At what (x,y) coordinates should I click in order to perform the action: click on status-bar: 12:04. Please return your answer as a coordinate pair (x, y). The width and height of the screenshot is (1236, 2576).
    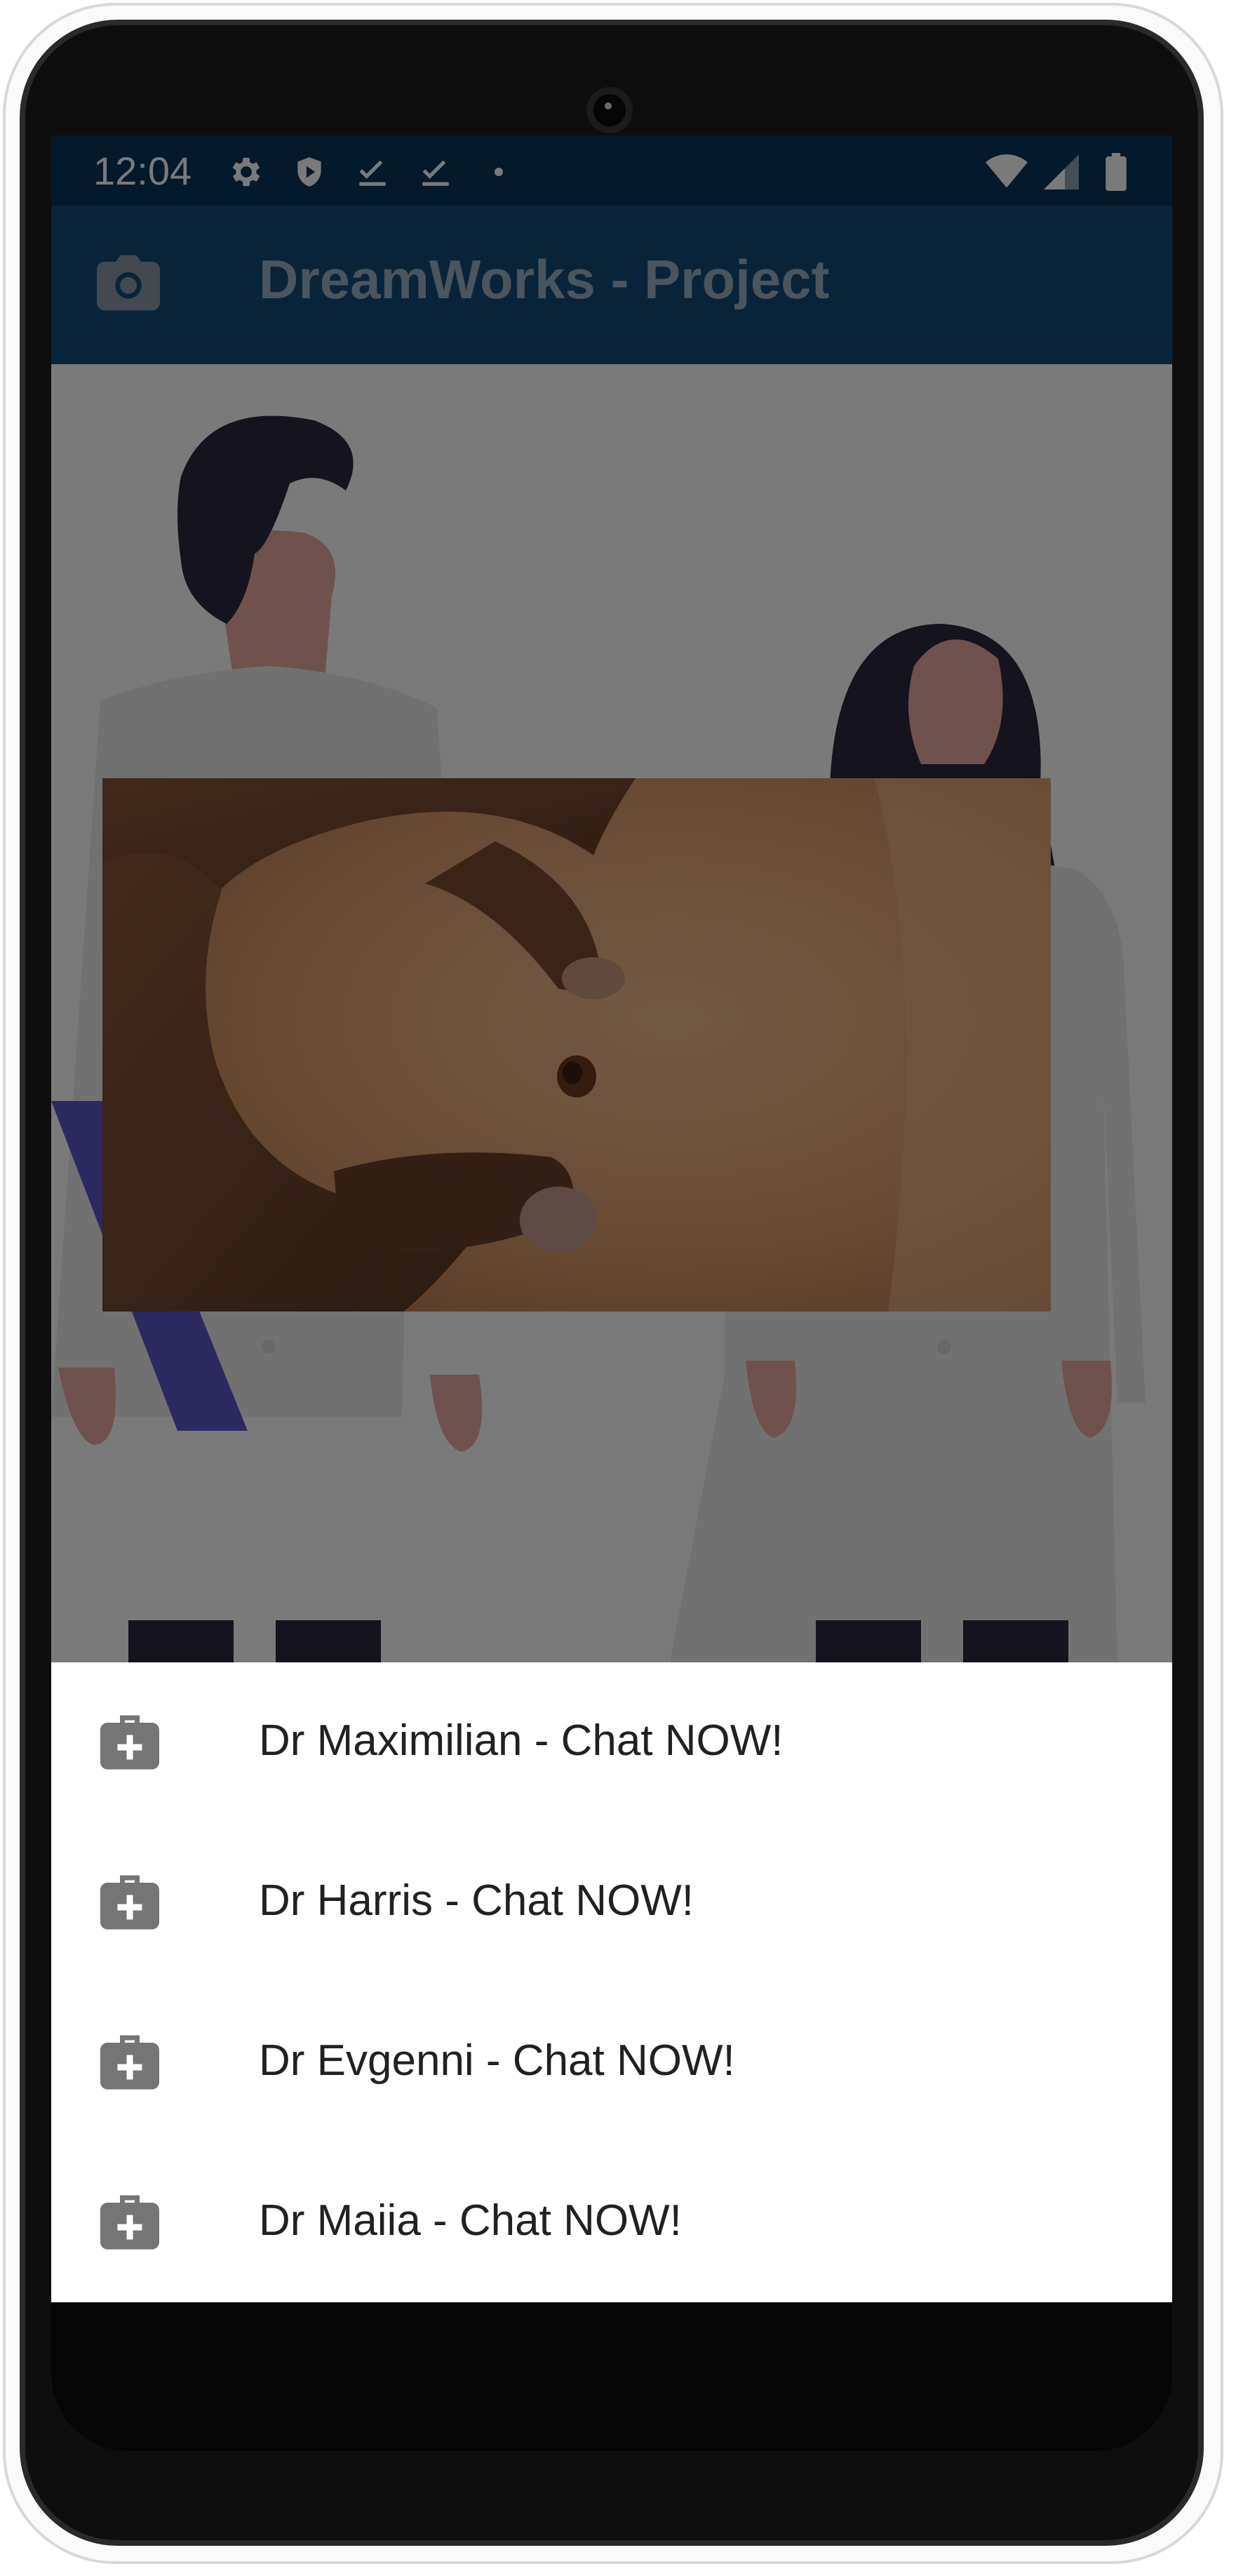
    Looking at the image, I should click on (611, 170).